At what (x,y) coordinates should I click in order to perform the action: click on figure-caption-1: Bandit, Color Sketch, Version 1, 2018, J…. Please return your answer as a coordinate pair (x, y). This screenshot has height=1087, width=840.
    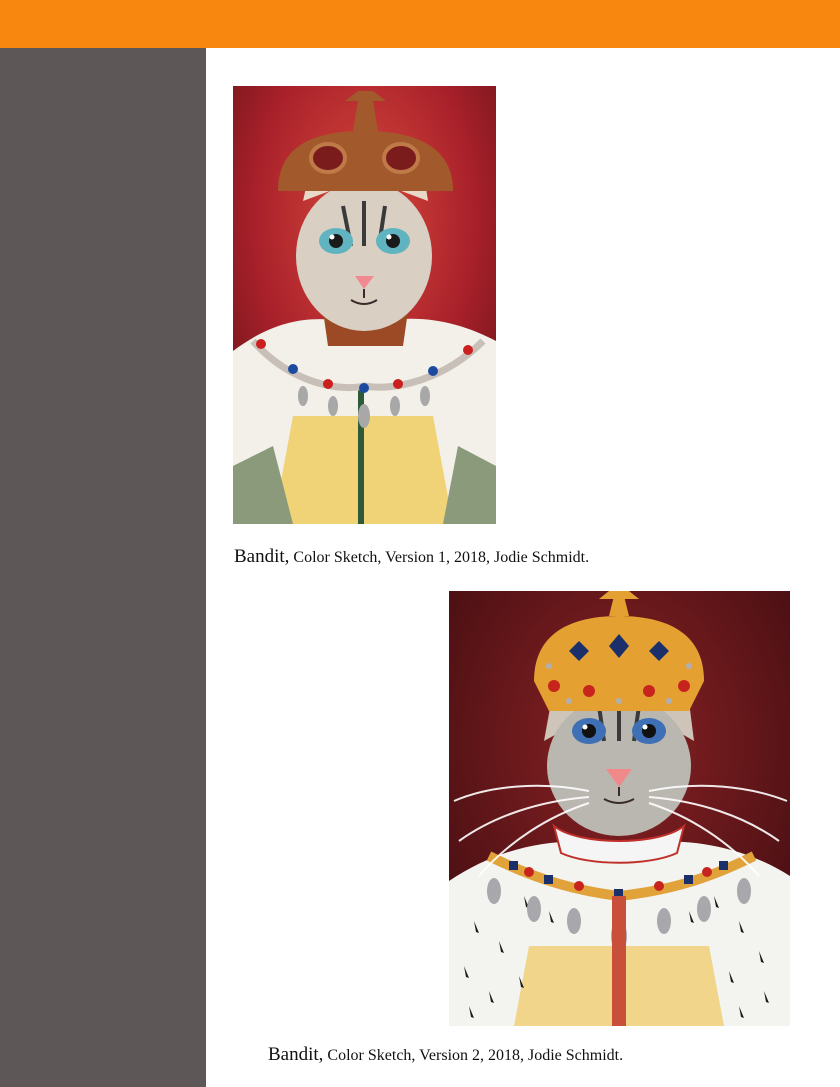
    Looking at the image, I should click on (411, 557).